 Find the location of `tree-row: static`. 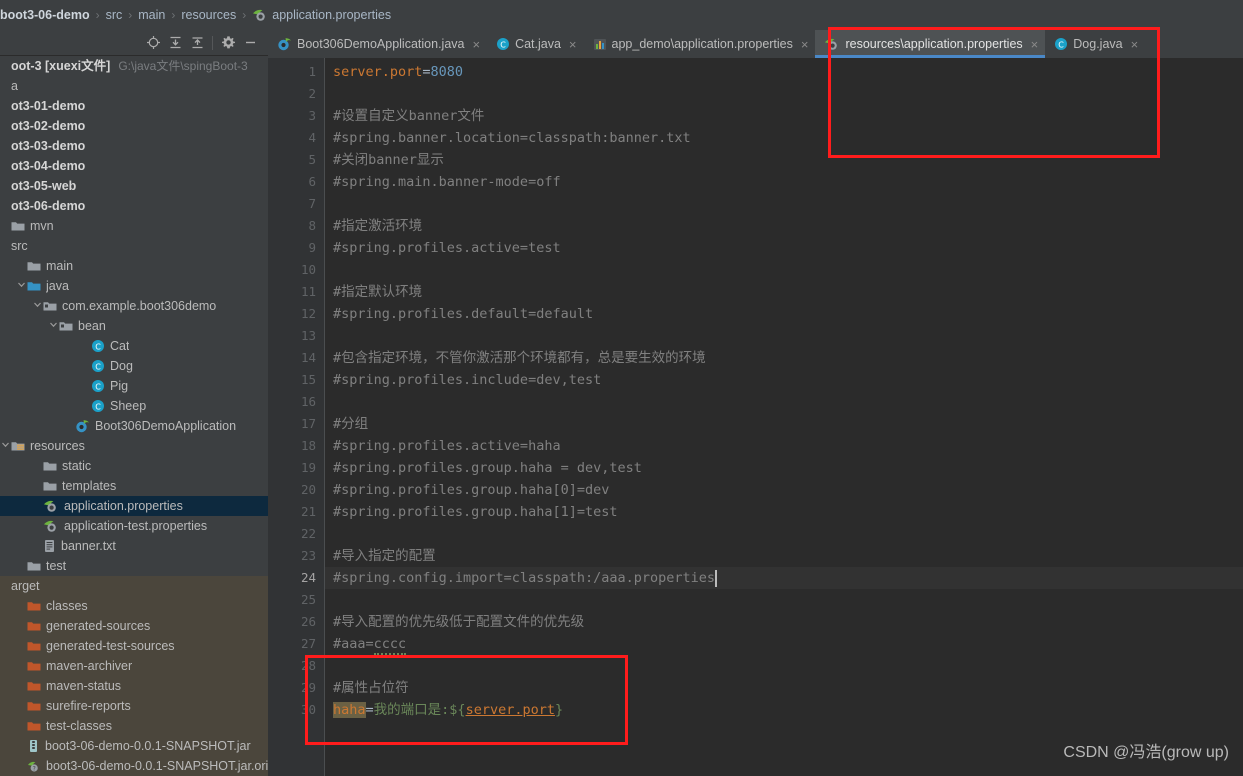

tree-row: static is located at coordinates (134, 466).